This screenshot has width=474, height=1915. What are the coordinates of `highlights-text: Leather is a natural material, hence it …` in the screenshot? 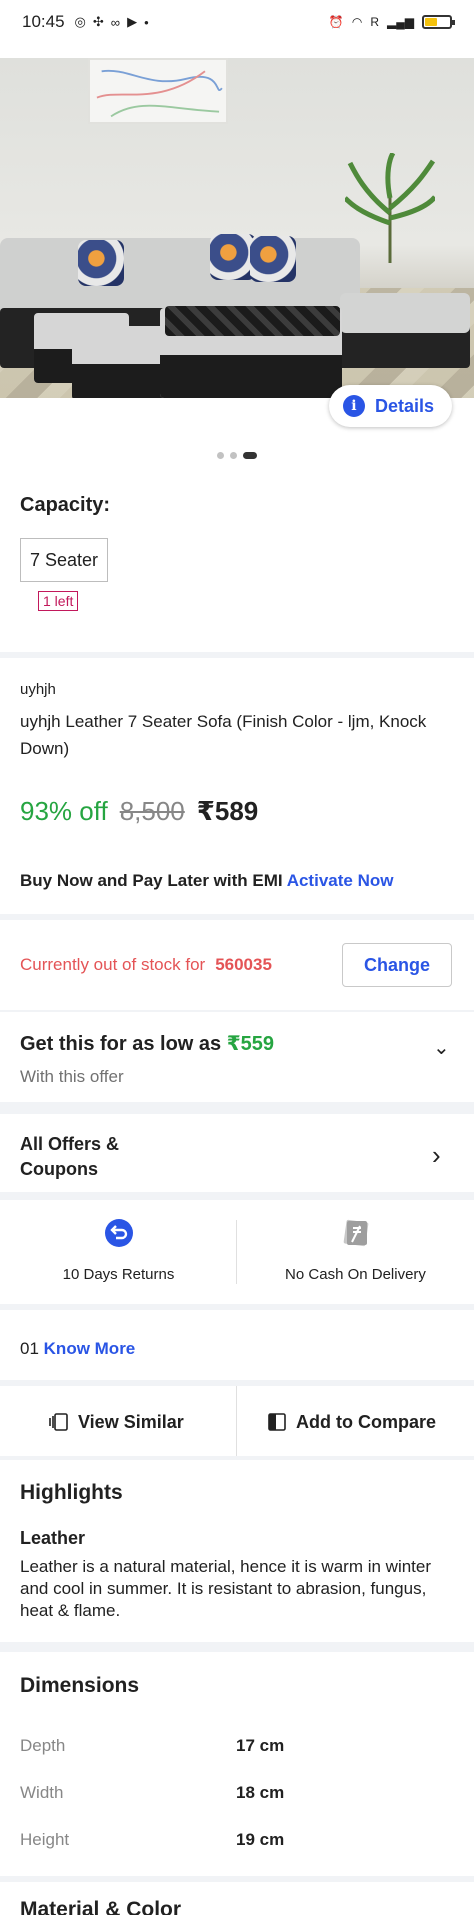 It's located at (226, 1588).